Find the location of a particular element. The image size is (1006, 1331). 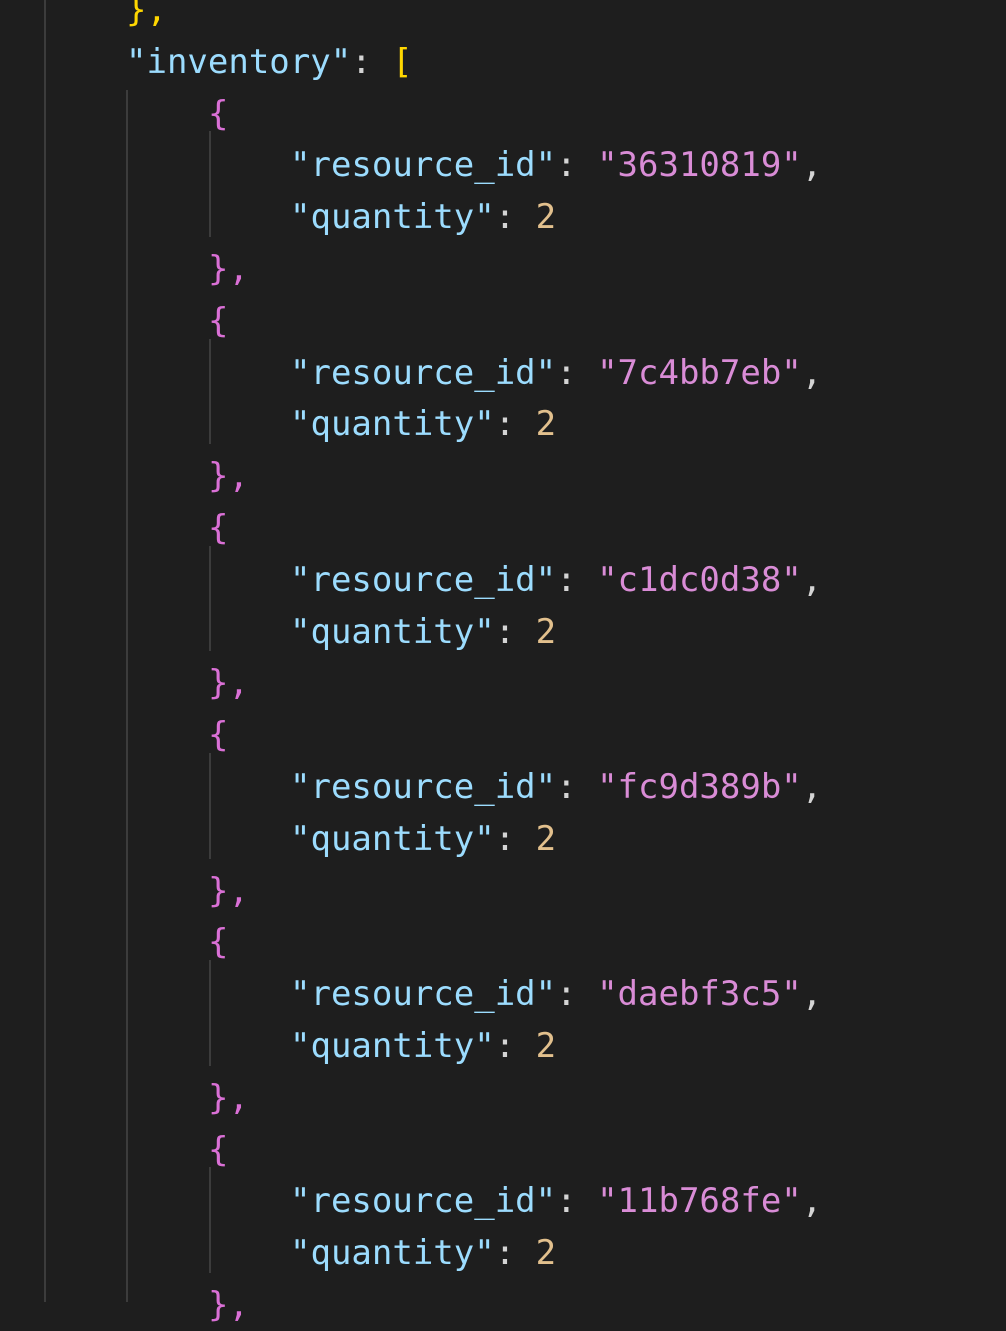

code-line: "resource_id": "7c4bb7eb", is located at coordinates (556, 373).